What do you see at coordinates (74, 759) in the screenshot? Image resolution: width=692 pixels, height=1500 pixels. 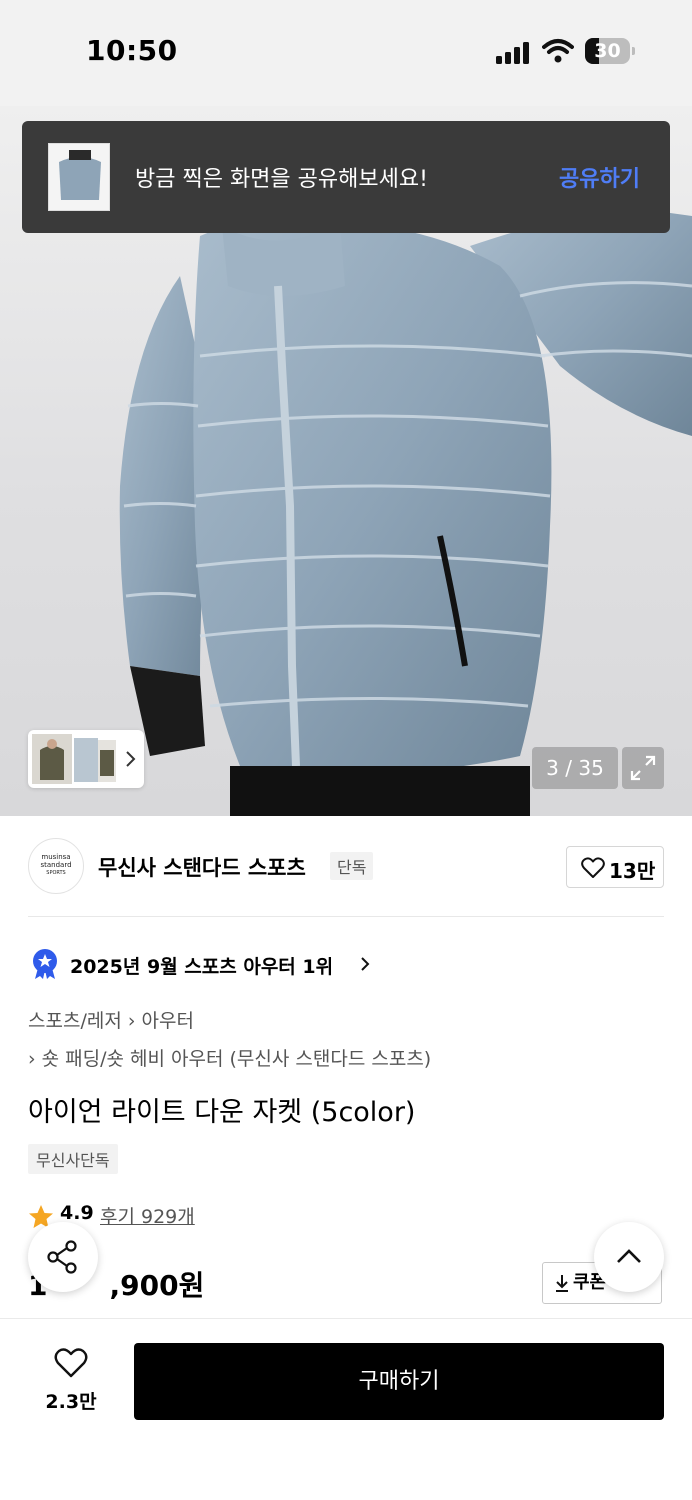 I see `color-thumbnails` at bounding box center [74, 759].